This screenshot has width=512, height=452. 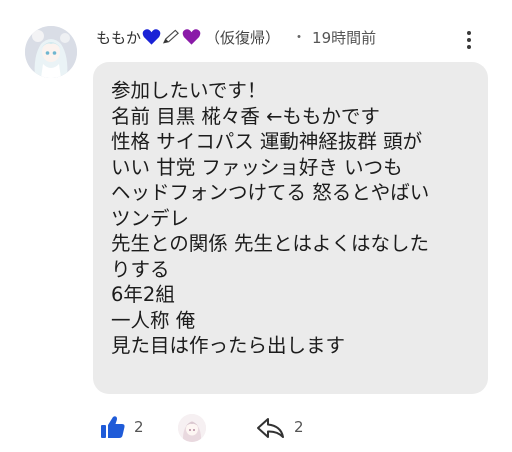 What do you see at coordinates (230, 427) in the screenshot?
I see `comment-actions: 2 2` at bounding box center [230, 427].